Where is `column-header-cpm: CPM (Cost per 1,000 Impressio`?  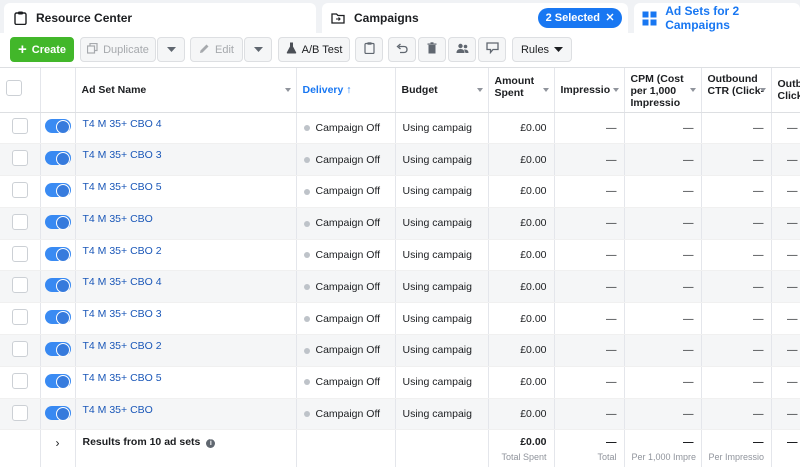
column-header-cpm: CPM (Cost per 1,000 Impressio is located at coordinates (663, 90).